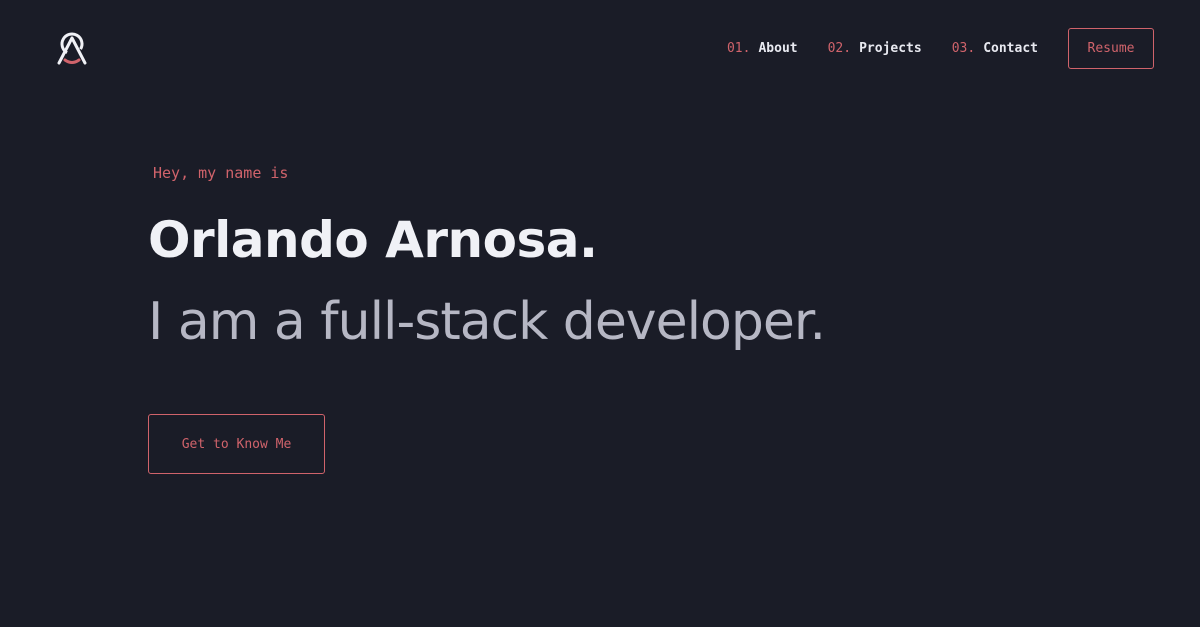  What do you see at coordinates (236, 444) in the screenshot?
I see `get-to-know-me-button: Get to Know Me` at bounding box center [236, 444].